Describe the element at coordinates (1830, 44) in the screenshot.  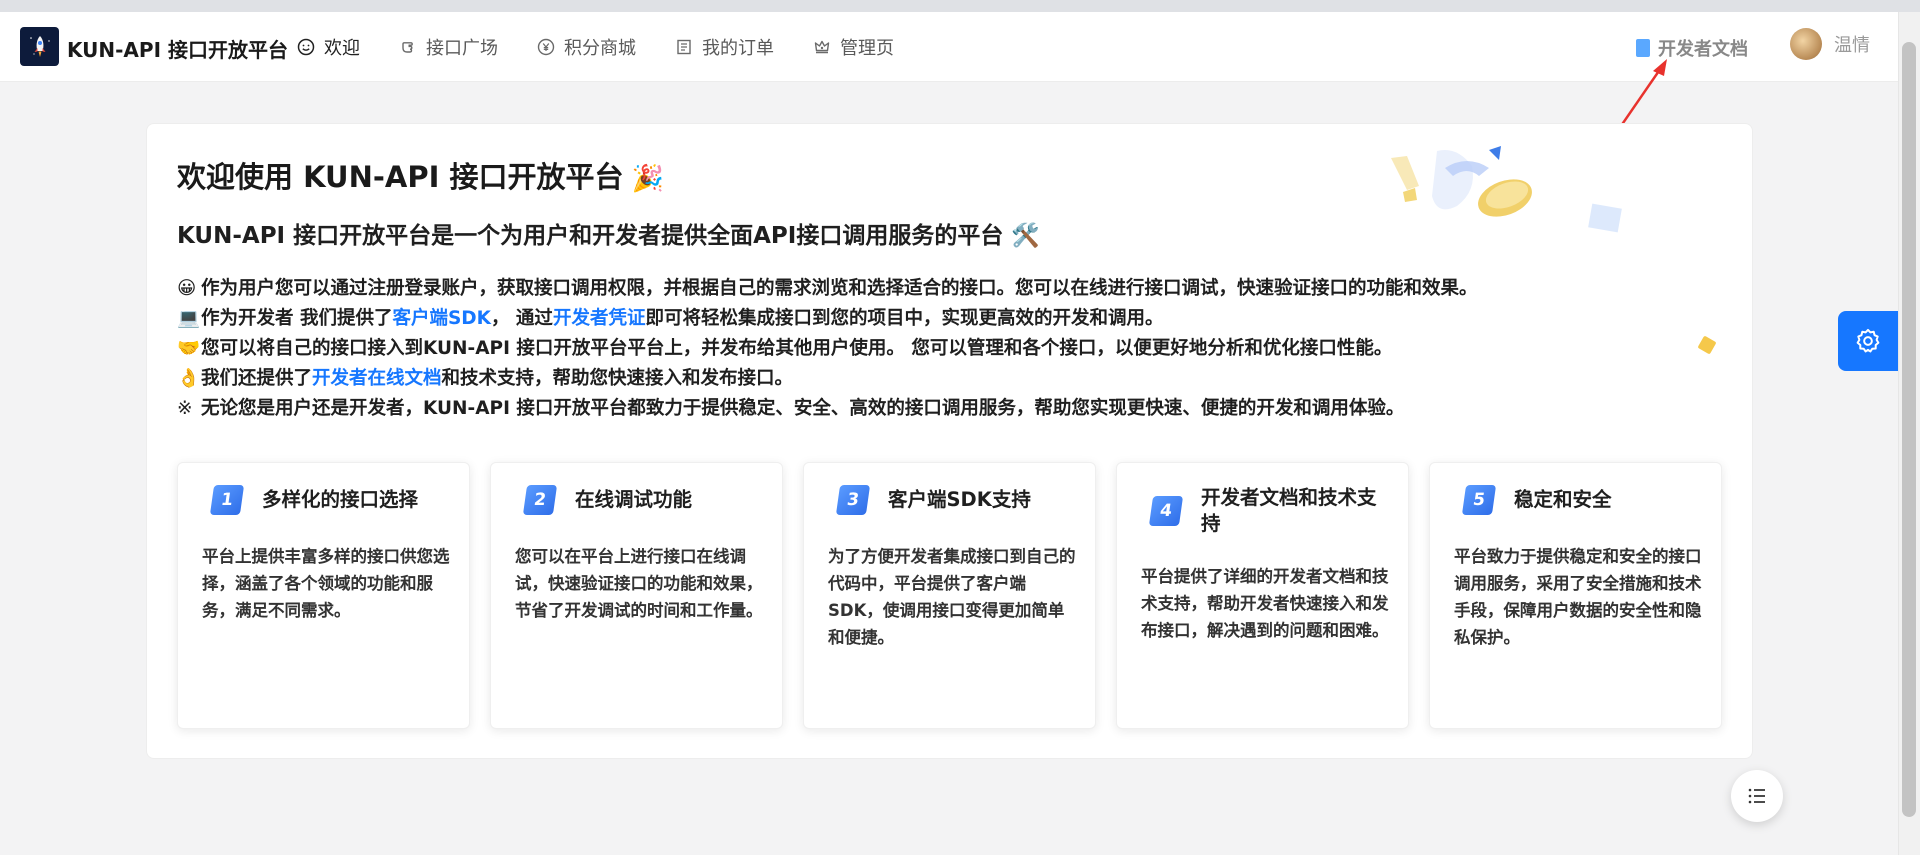
I see `user-menu: 温情` at that location.